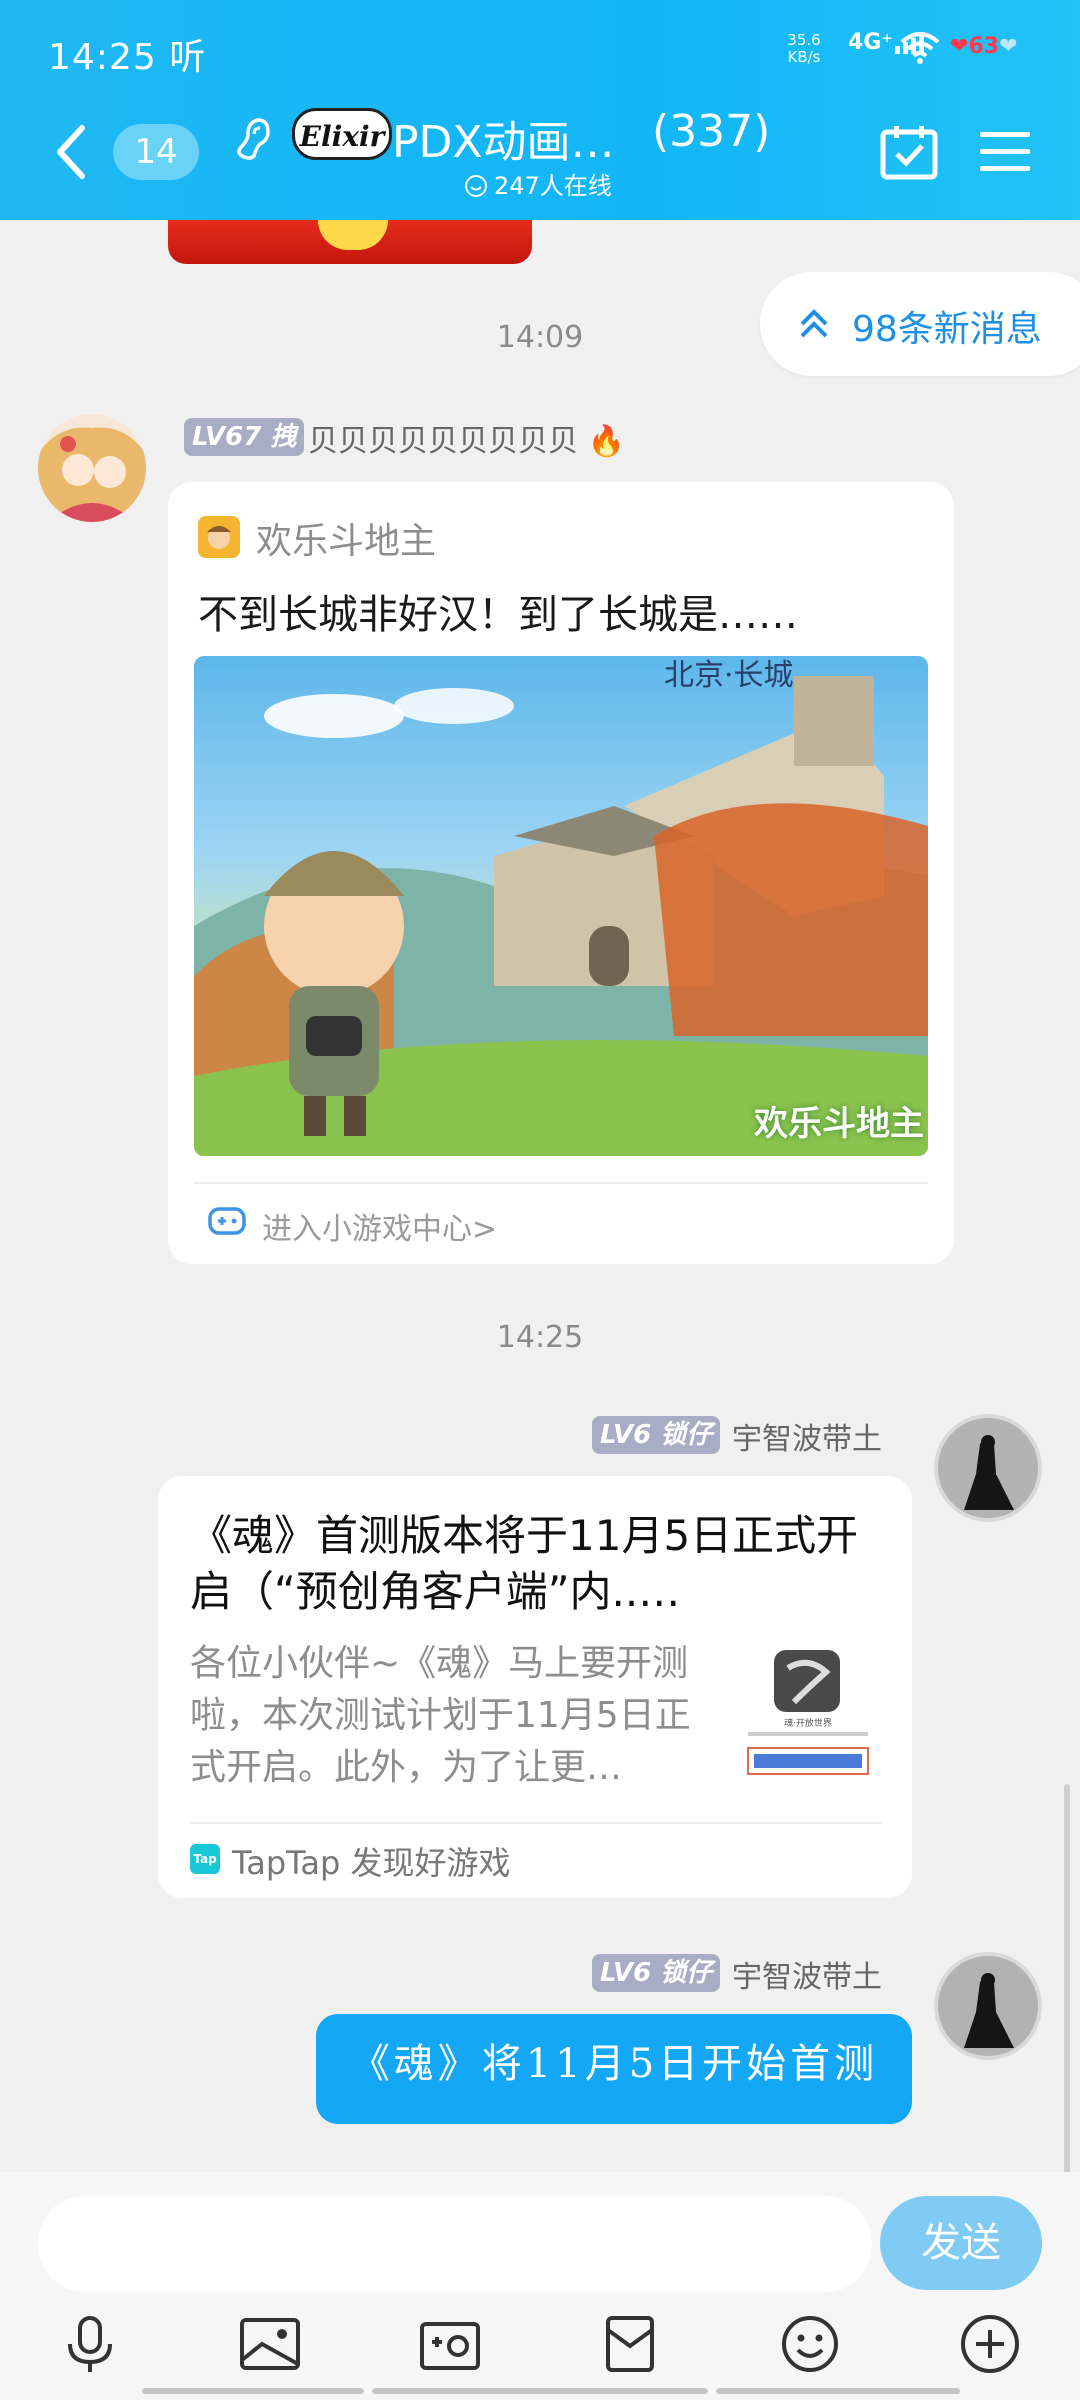  What do you see at coordinates (804, 40) in the screenshot?
I see `net-speed-value: 35.6` at bounding box center [804, 40].